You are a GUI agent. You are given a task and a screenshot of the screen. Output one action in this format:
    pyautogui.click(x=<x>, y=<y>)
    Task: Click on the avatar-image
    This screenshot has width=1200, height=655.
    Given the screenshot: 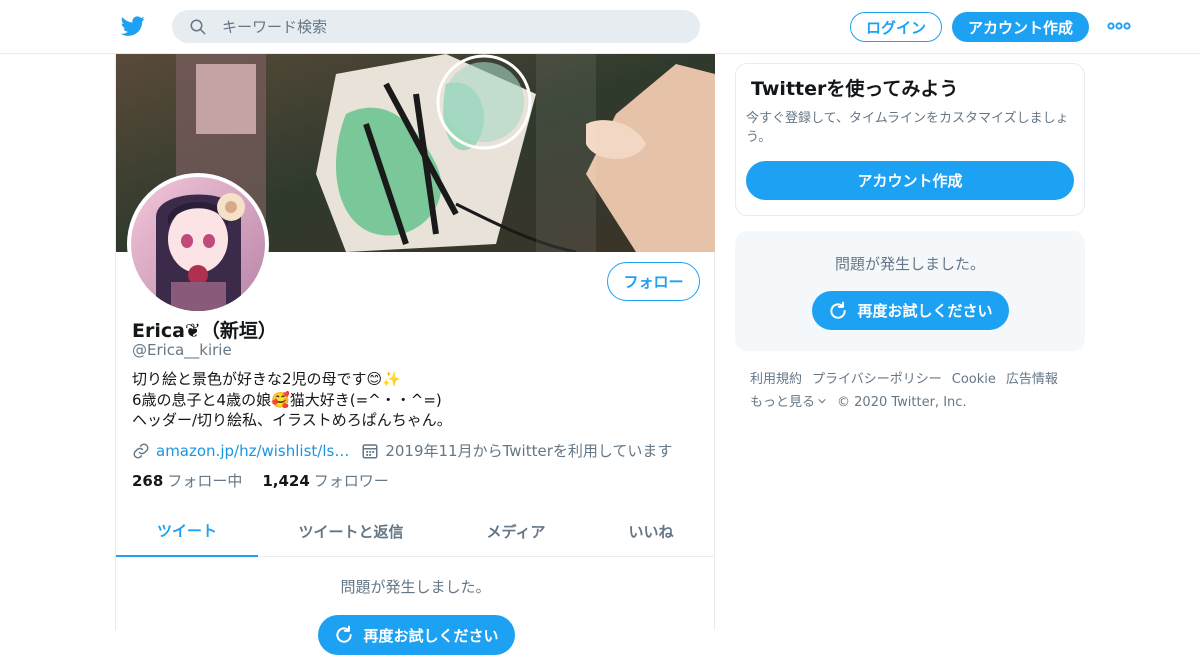 What is the action you would take?
    pyautogui.click(x=198, y=244)
    